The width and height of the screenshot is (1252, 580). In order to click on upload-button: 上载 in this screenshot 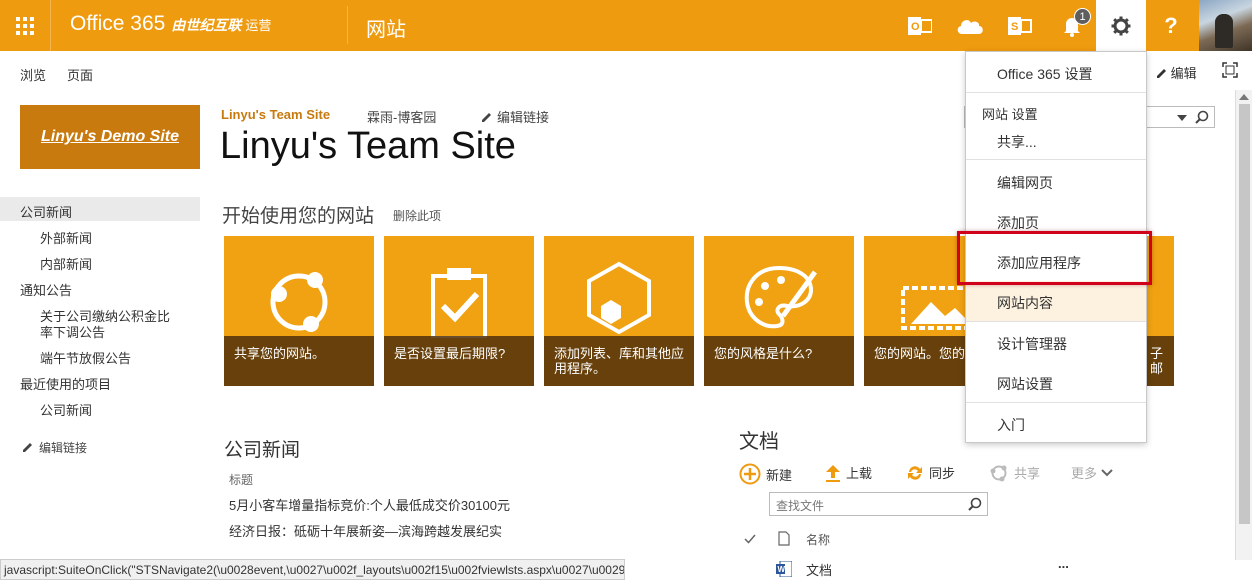, I will do `click(848, 472)`.